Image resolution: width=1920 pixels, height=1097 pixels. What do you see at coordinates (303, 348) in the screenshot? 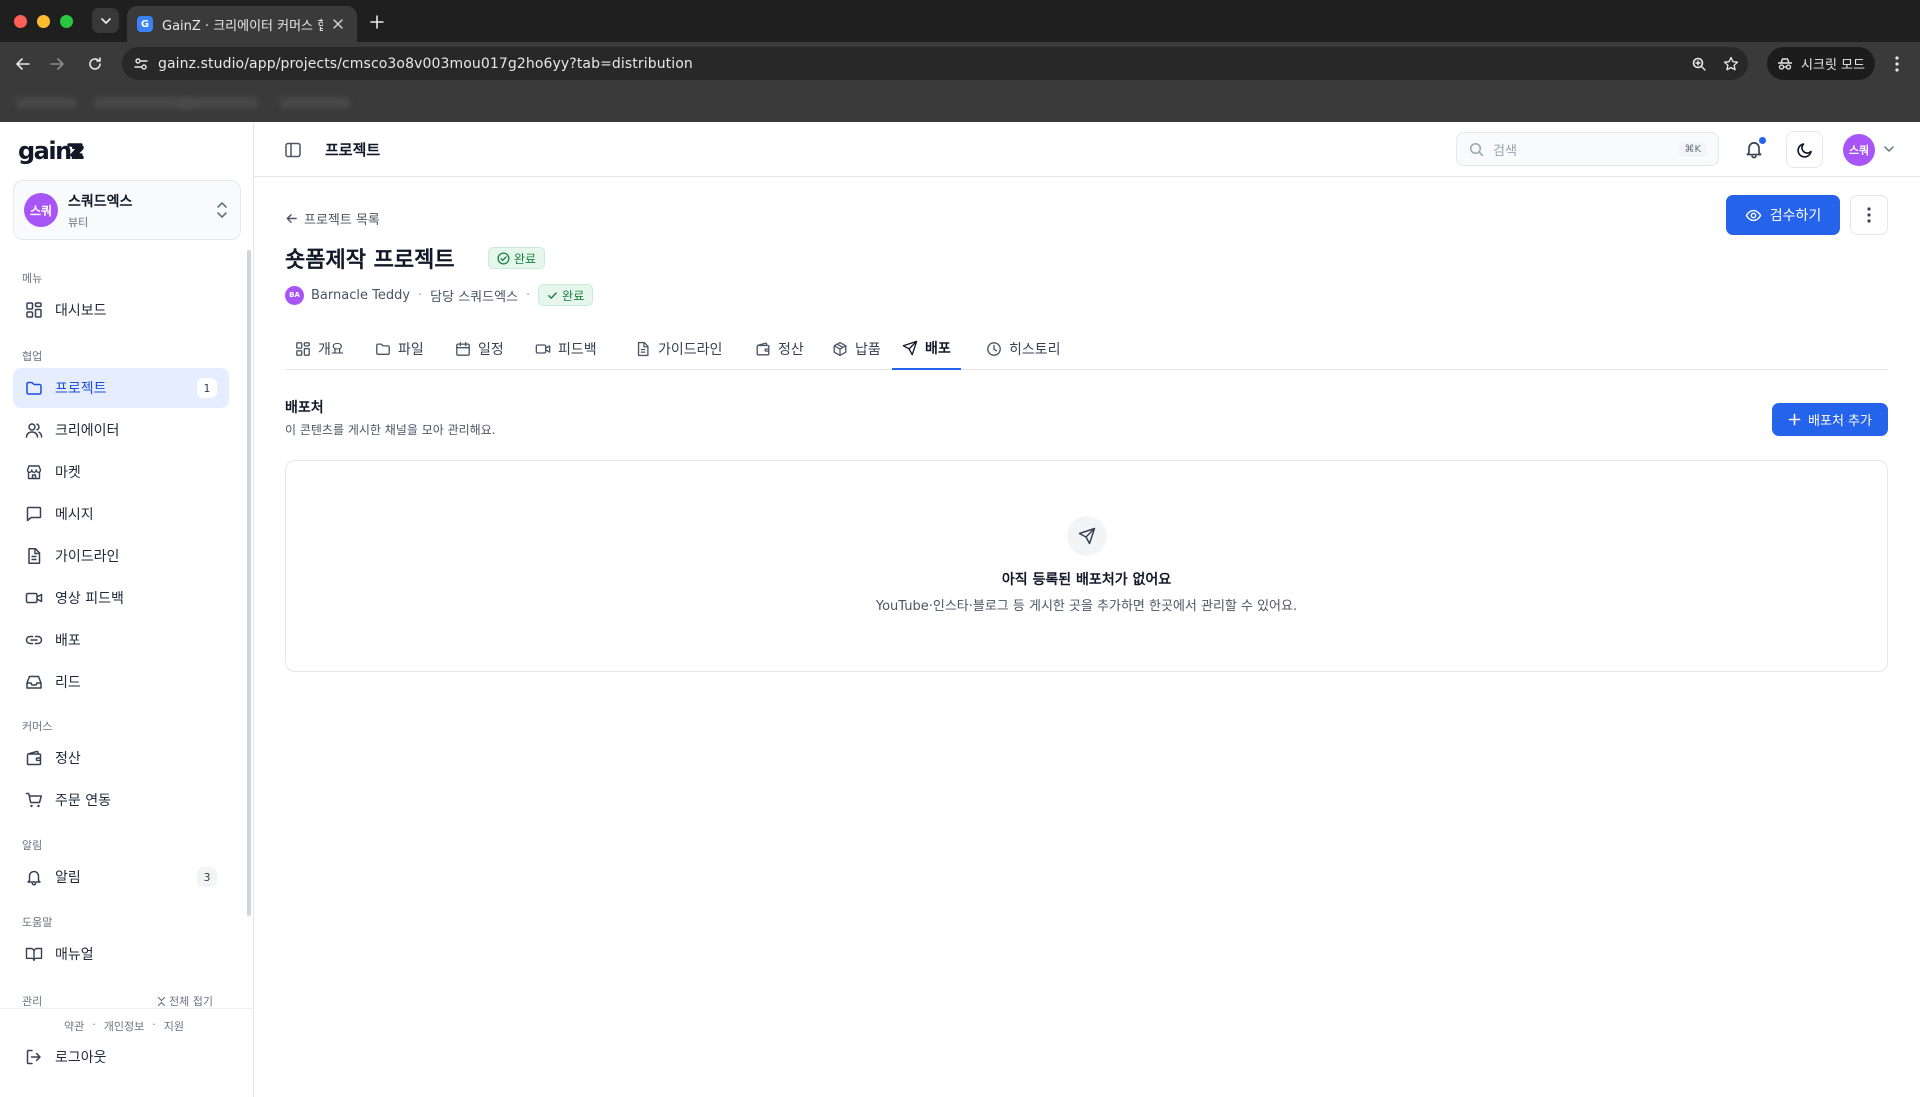
I see `grid-icon` at bounding box center [303, 348].